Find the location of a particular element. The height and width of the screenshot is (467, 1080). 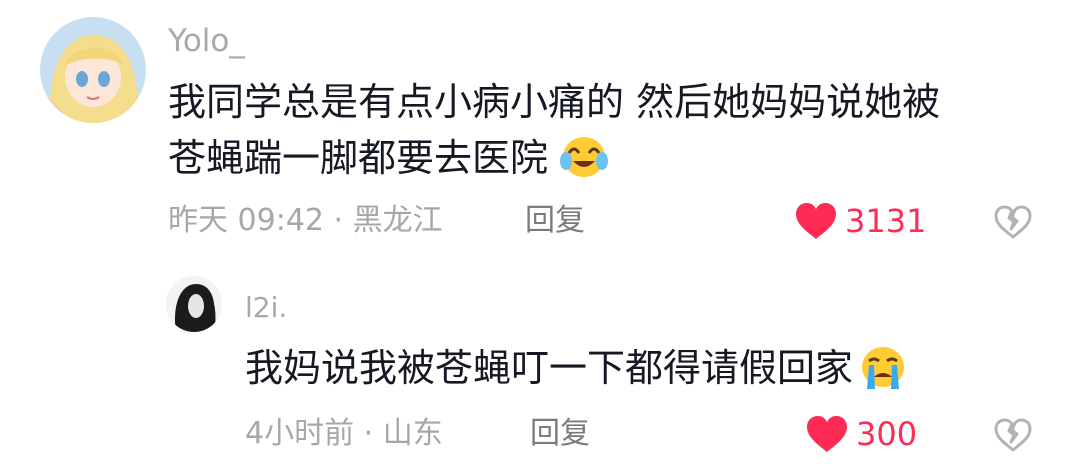

crying-emoji is located at coordinates (883, 374).